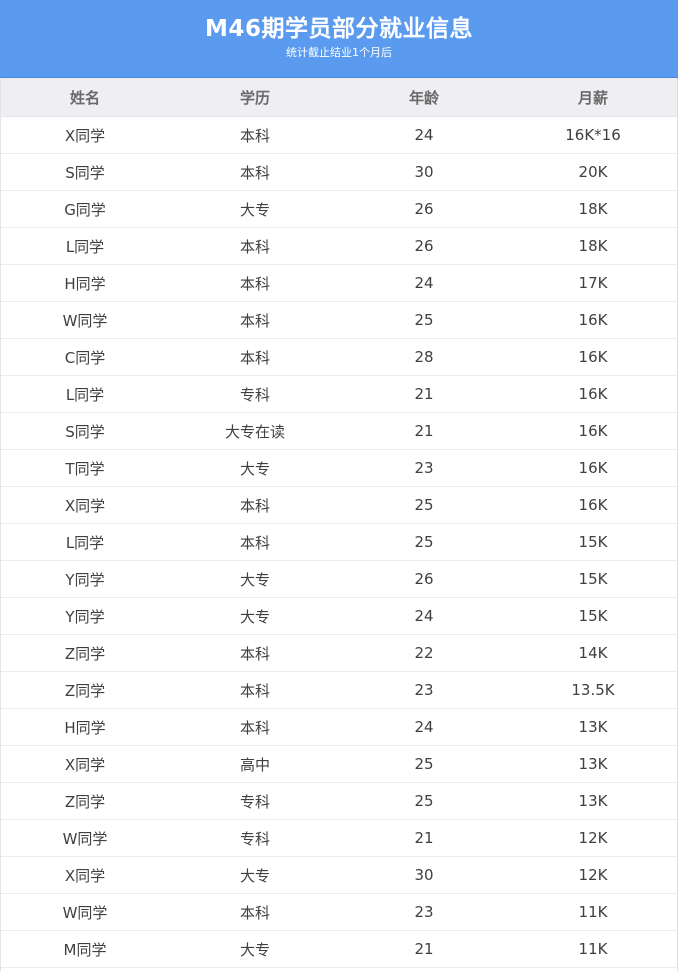 The image size is (678, 971). Describe the element at coordinates (339, 505) in the screenshot. I see `table-row: X同学 本科 25 16K` at that location.